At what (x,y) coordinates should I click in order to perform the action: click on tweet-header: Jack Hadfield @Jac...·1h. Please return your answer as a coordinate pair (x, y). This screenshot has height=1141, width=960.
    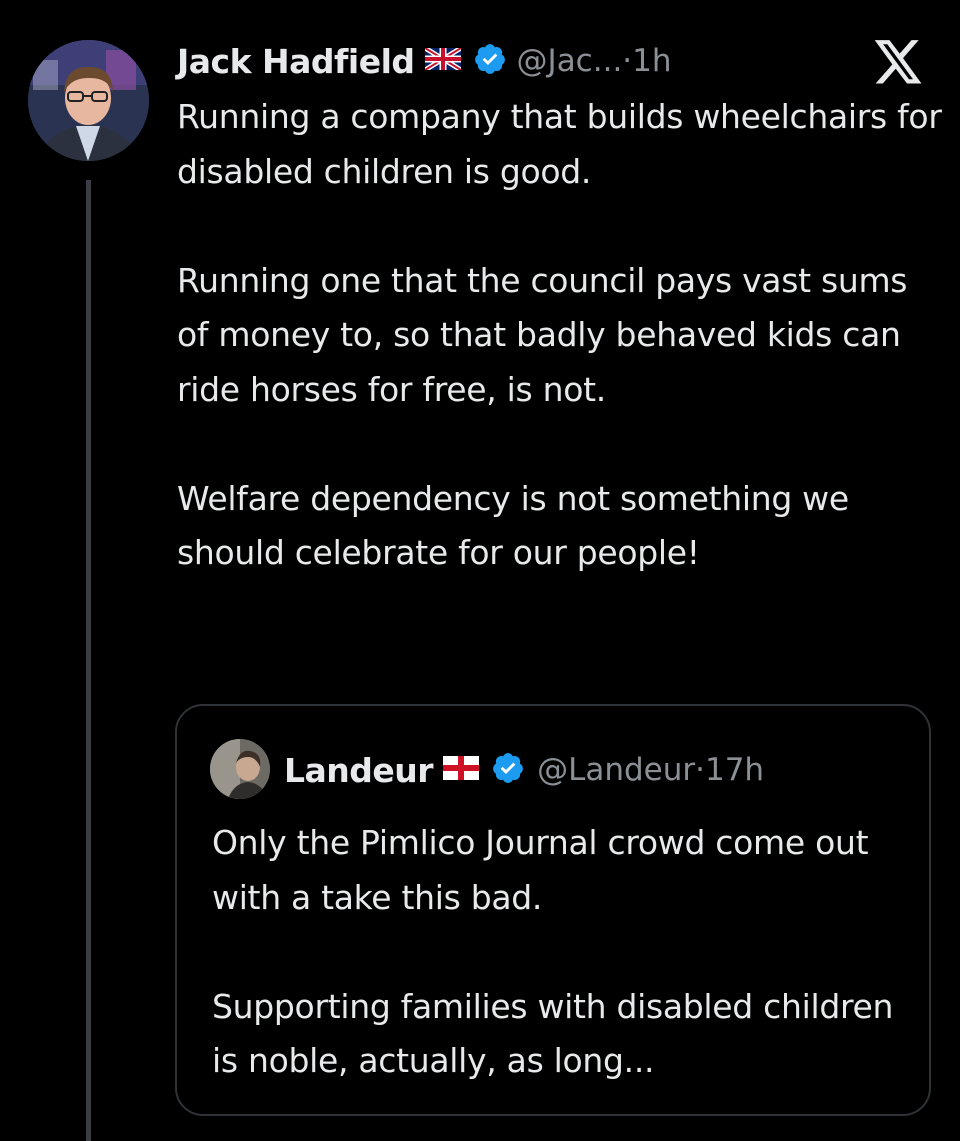
    Looking at the image, I should click on (424, 61).